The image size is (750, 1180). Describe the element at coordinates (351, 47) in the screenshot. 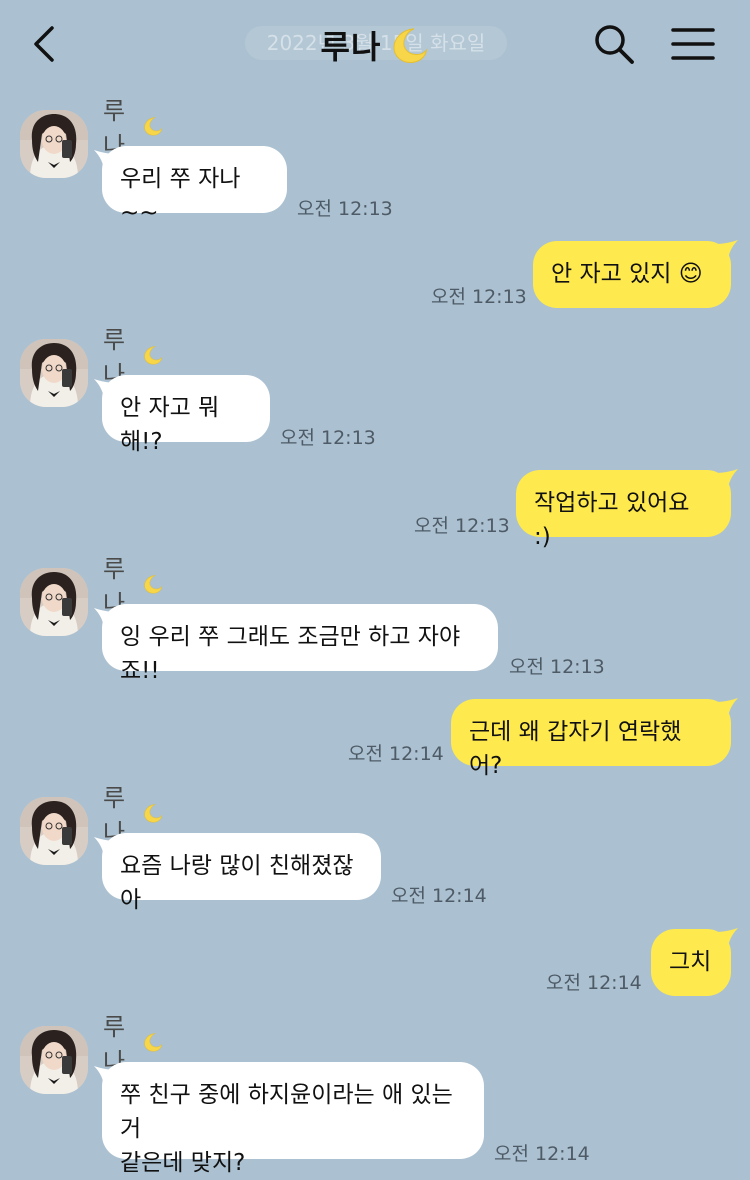

I see `chat-title-text: 루나` at that location.